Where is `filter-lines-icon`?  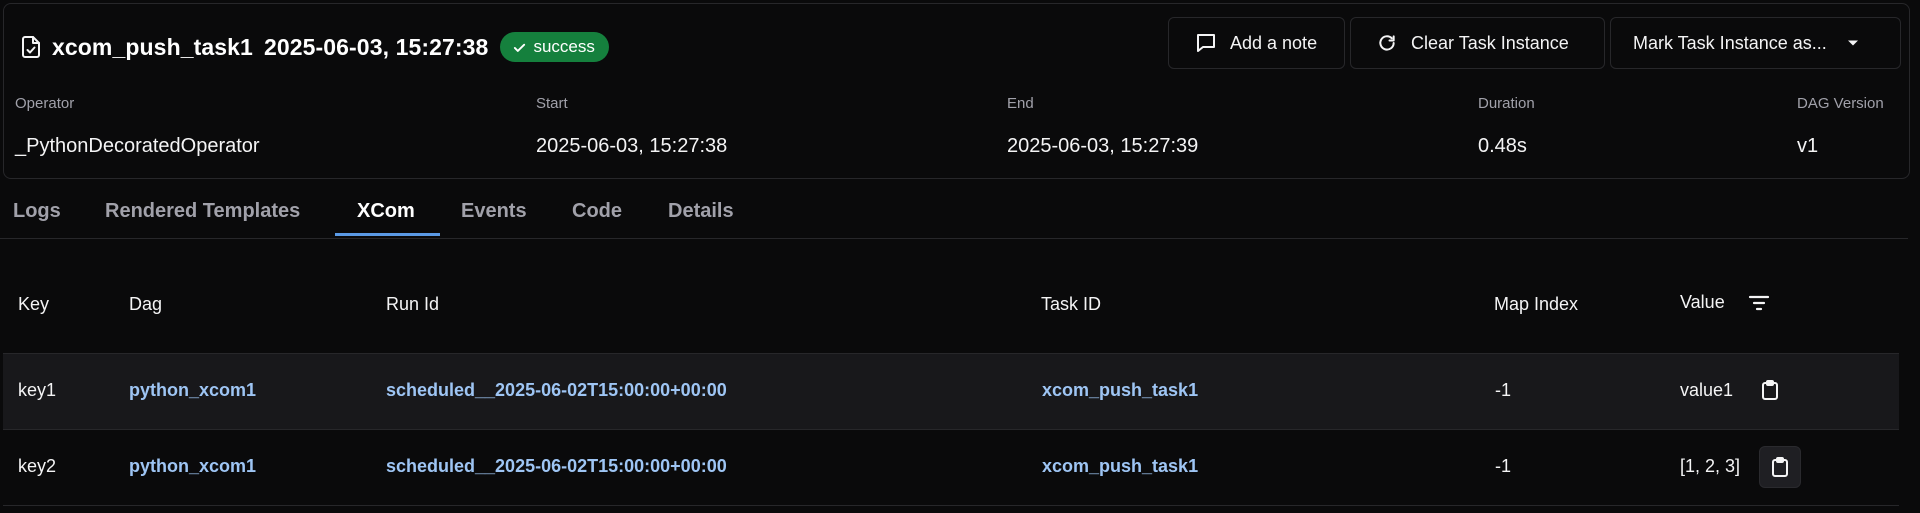 filter-lines-icon is located at coordinates (1759, 303).